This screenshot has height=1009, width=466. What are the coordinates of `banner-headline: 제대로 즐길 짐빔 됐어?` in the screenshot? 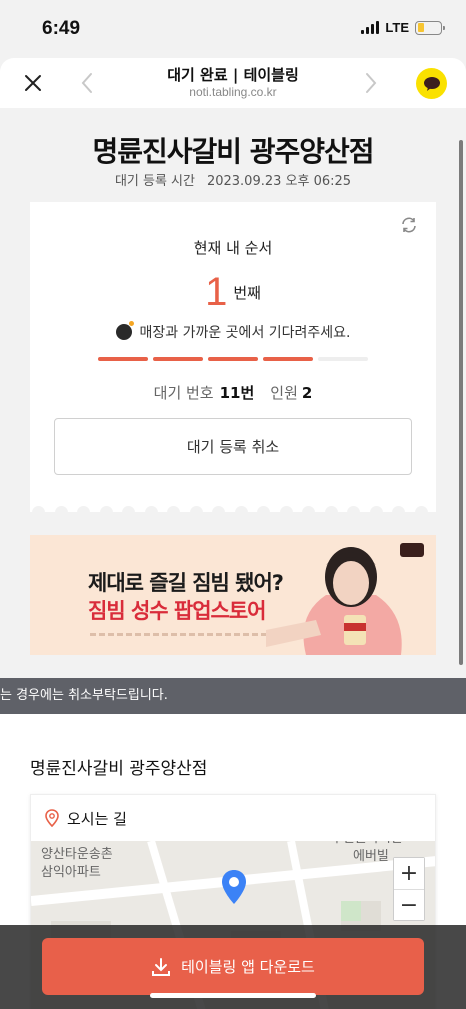 It's located at (186, 583).